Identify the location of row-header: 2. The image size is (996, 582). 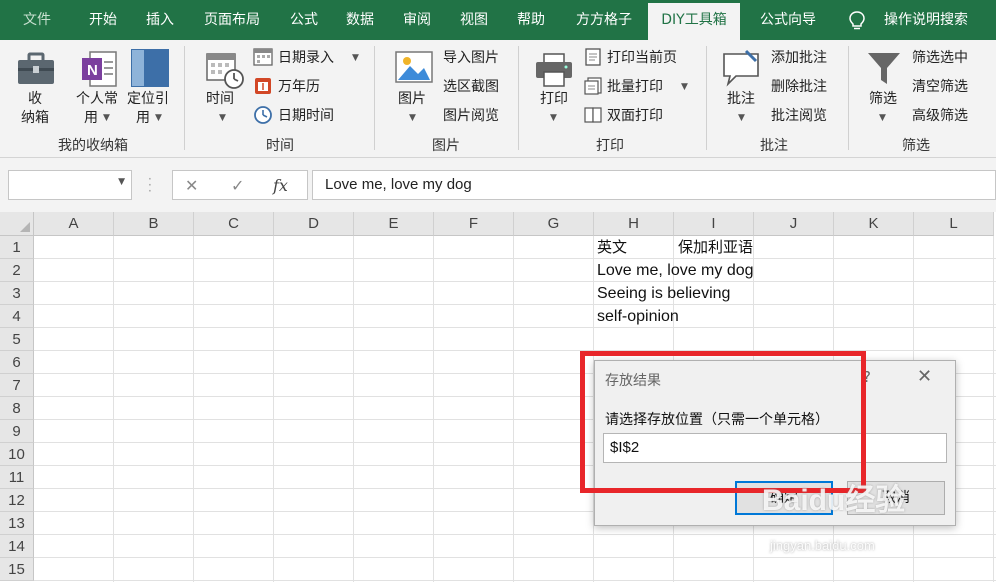
(17, 270).